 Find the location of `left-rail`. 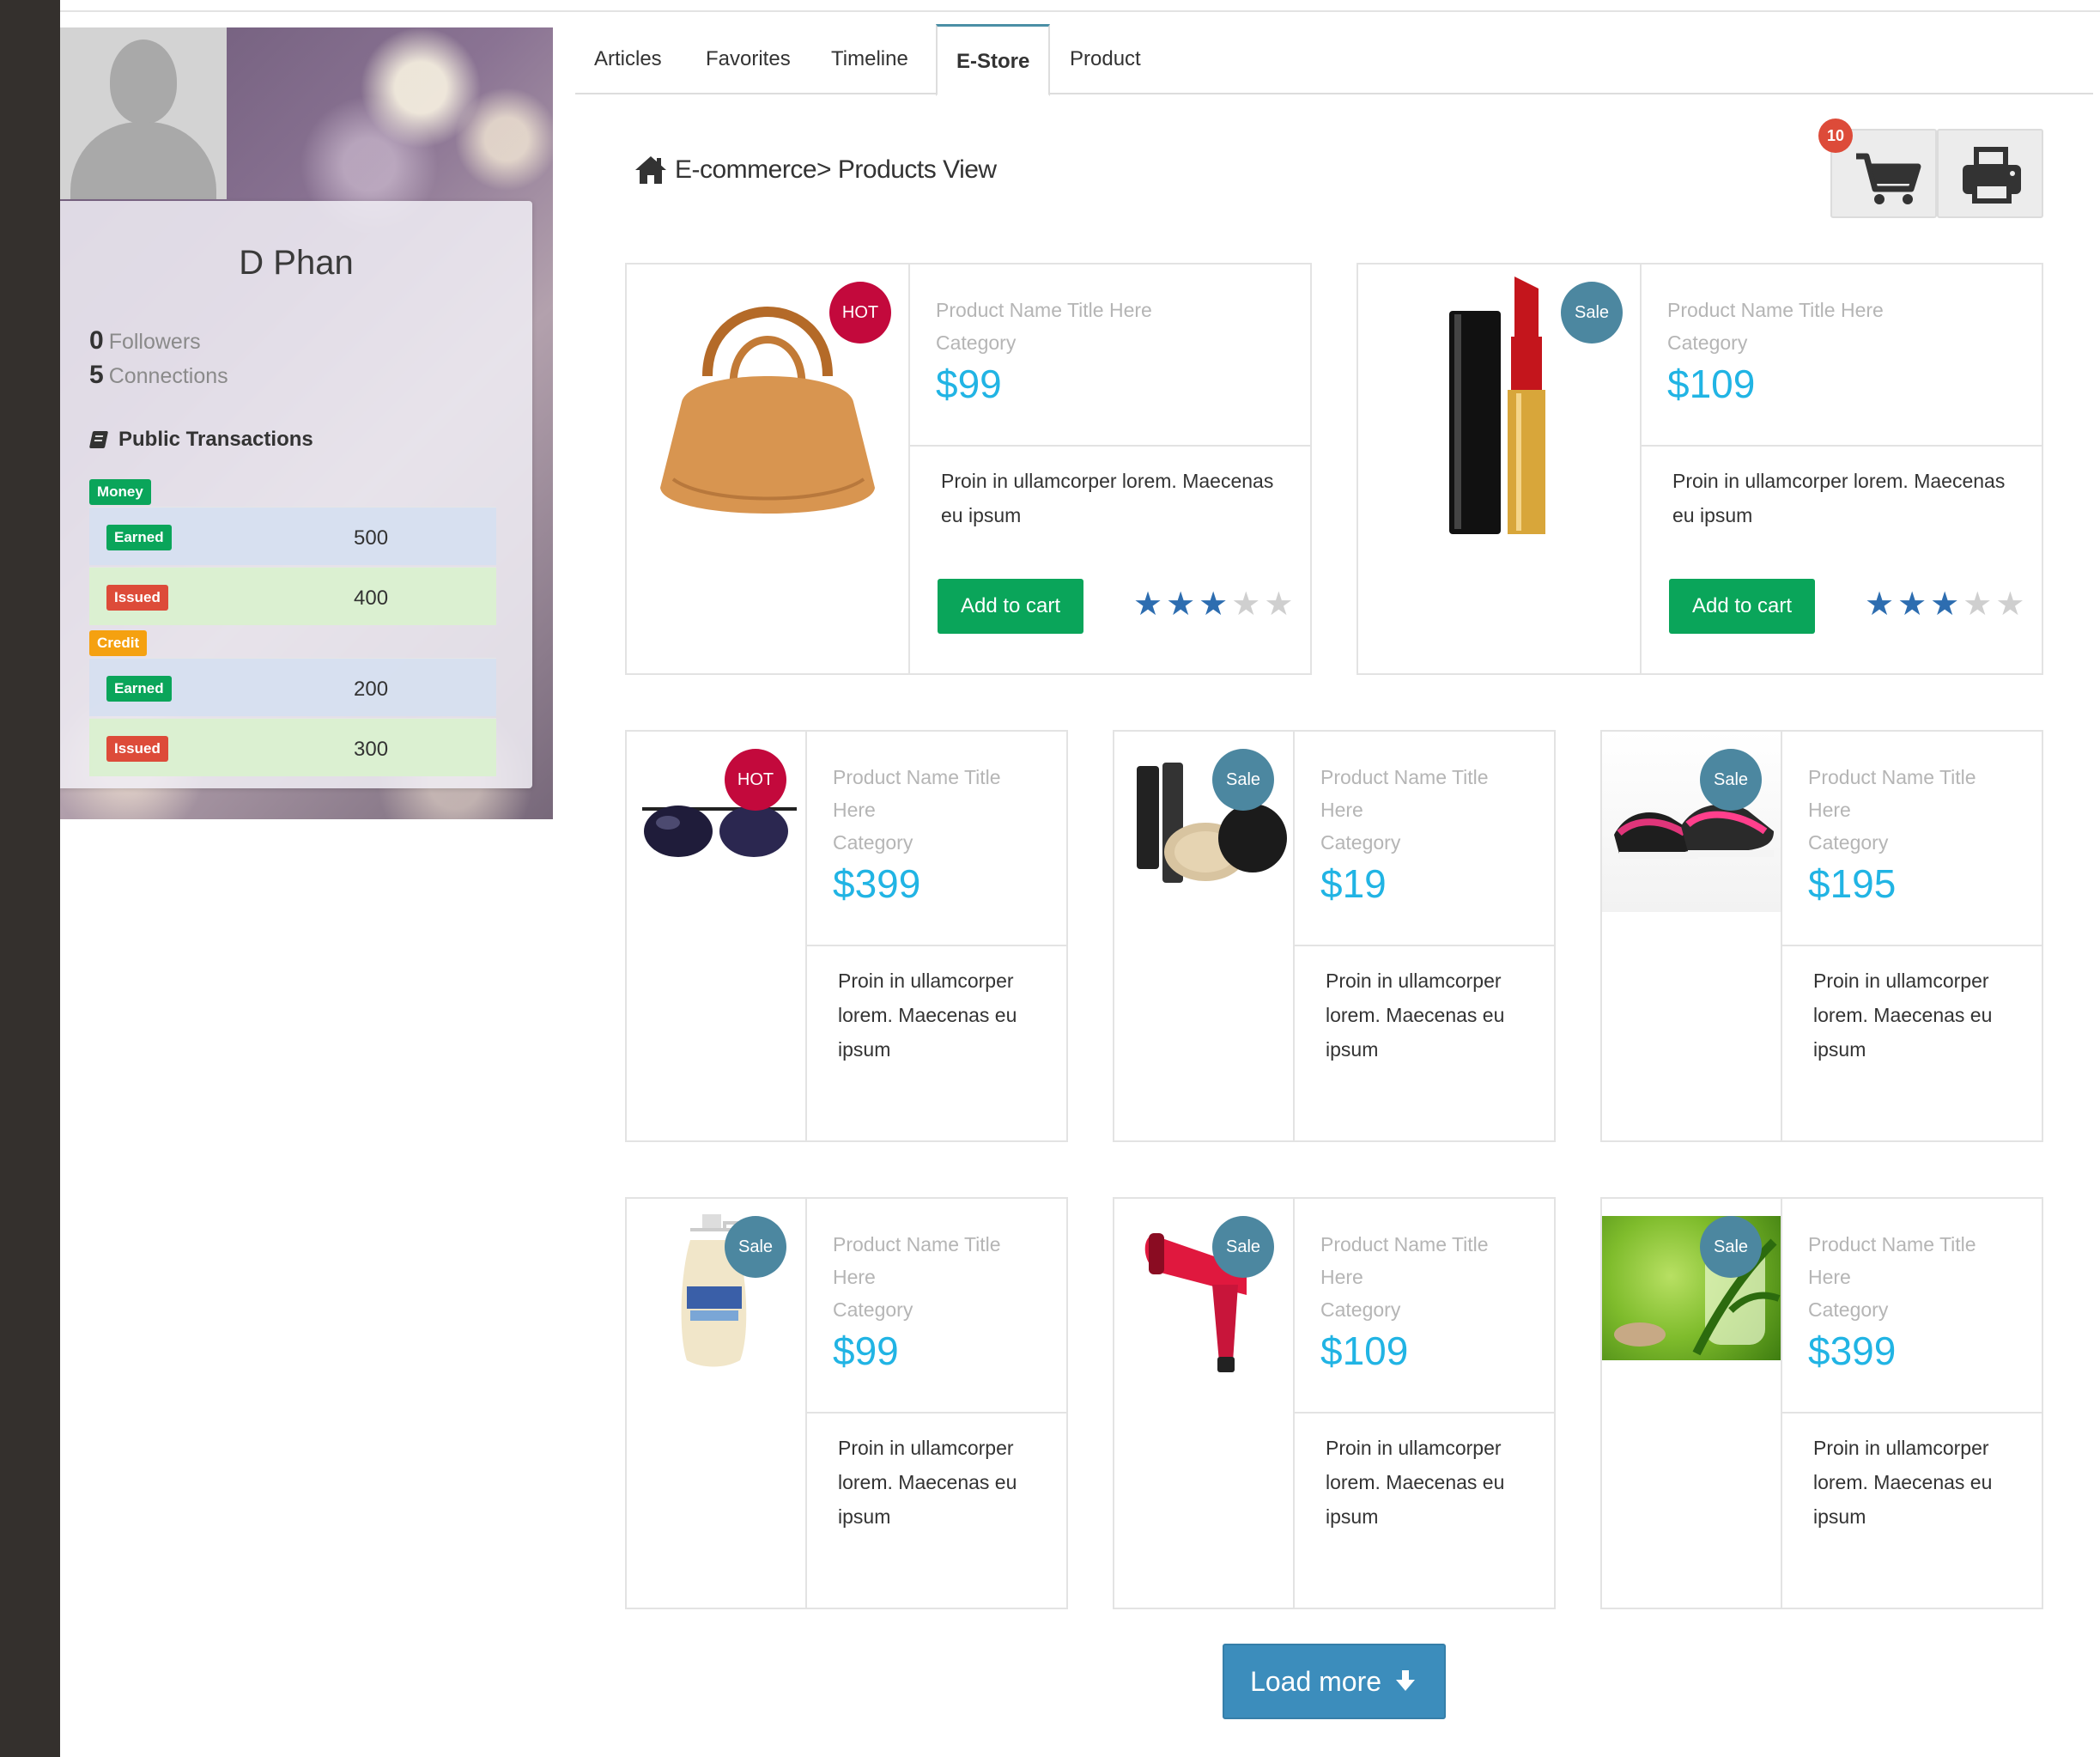

left-rail is located at coordinates (30, 878).